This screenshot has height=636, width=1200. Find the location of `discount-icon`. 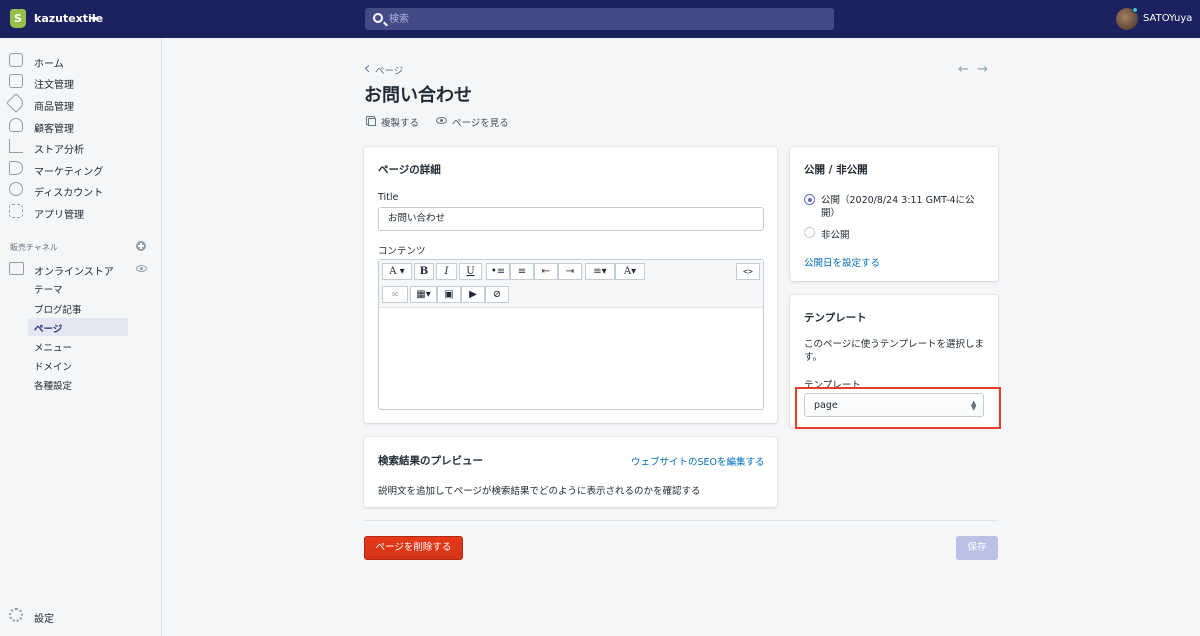

discount-icon is located at coordinates (16, 189).